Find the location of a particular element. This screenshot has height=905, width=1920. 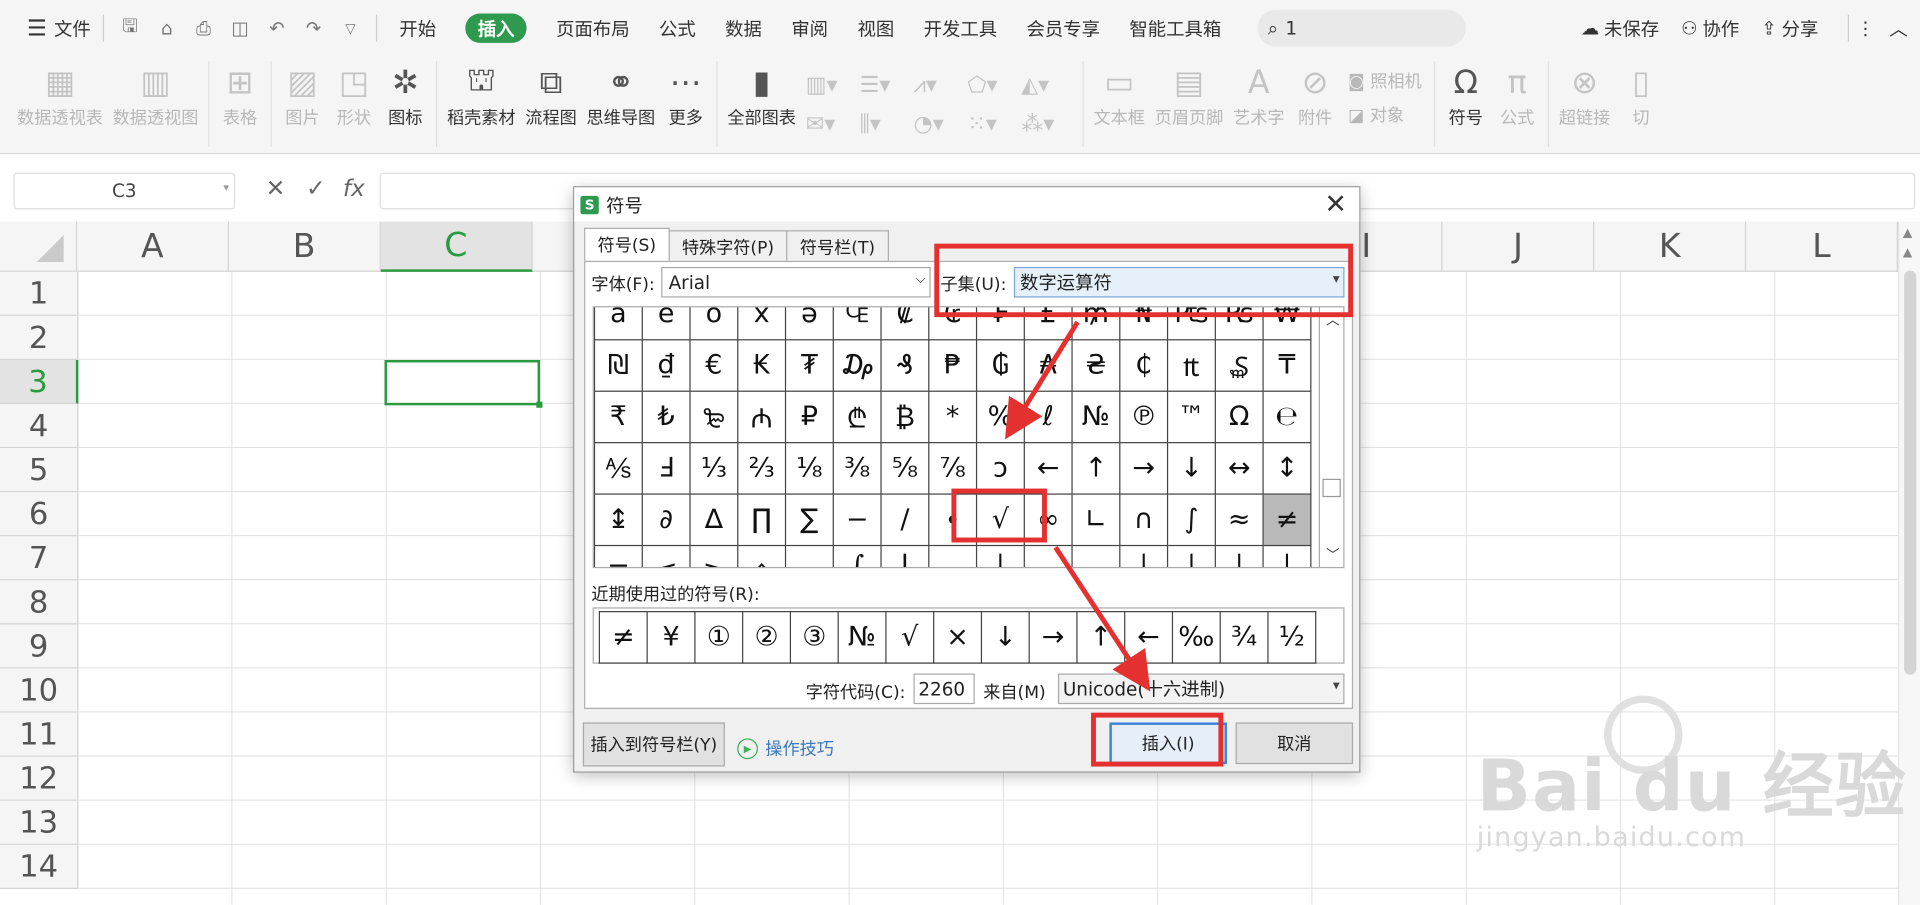

more-options-icon: ⋮ is located at coordinates (1865, 28).